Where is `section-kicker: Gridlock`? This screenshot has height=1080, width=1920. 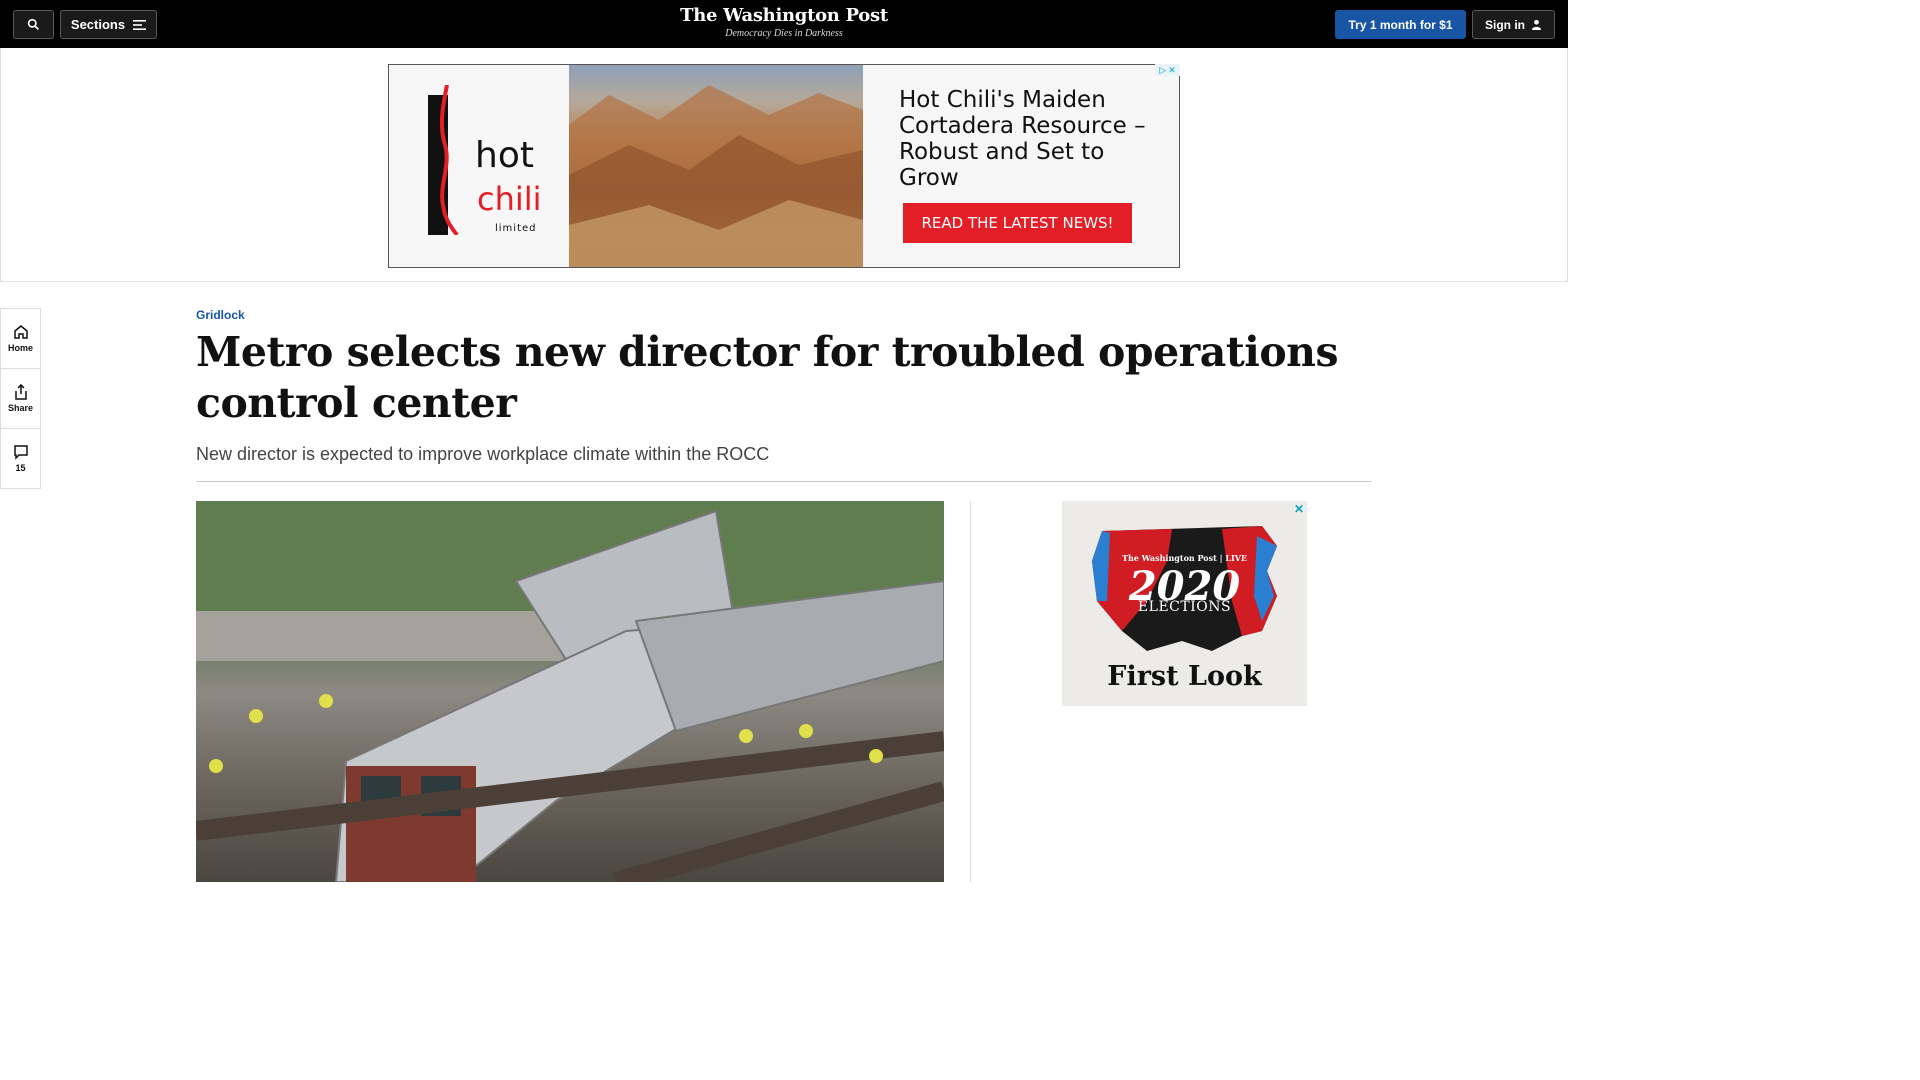 section-kicker: Gridlock is located at coordinates (220, 315).